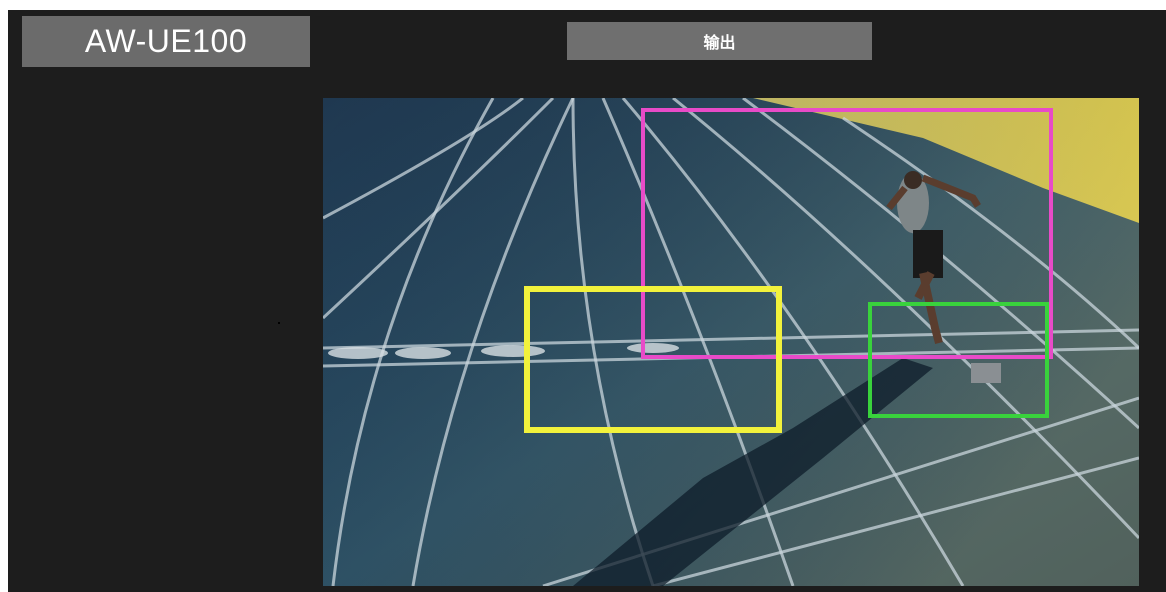 Image resolution: width=1166 pixels, height=592 pixels. I want to click on output-button-label: 输出, so click(719, 42).